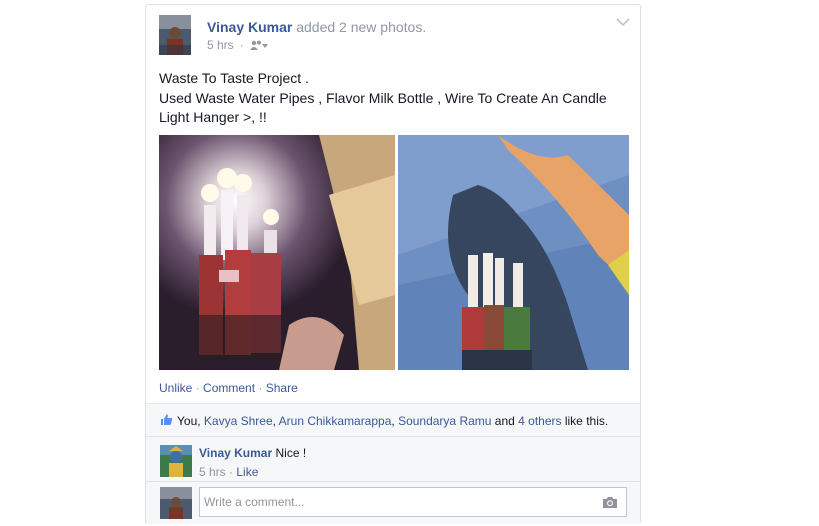 The height and width of the screenshot is (526, 819). I want to click on comment-text: Nice !, so click(289, 453).